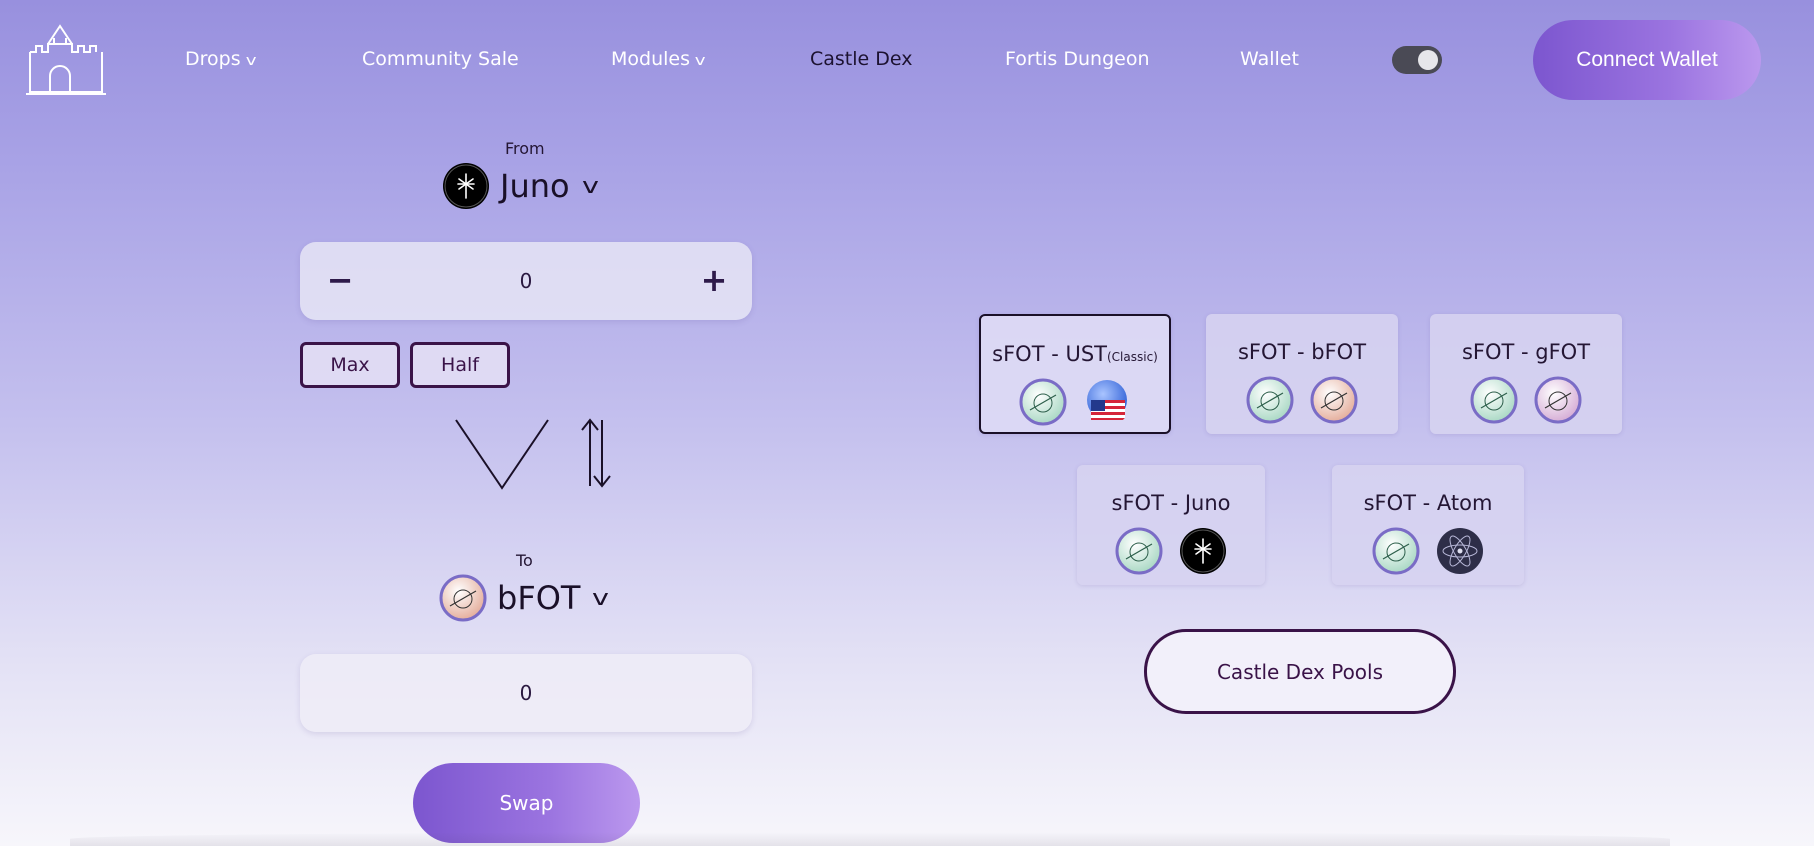 The image size is (1814, 846). I want to click on from-label: From, so click(525, 148).